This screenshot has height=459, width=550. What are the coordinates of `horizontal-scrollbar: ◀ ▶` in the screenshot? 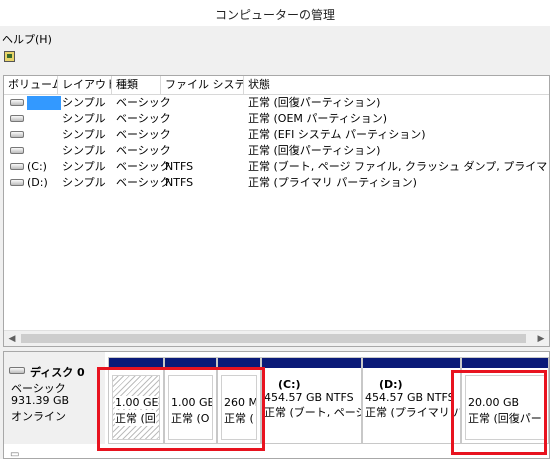 It's located at (276, 338).